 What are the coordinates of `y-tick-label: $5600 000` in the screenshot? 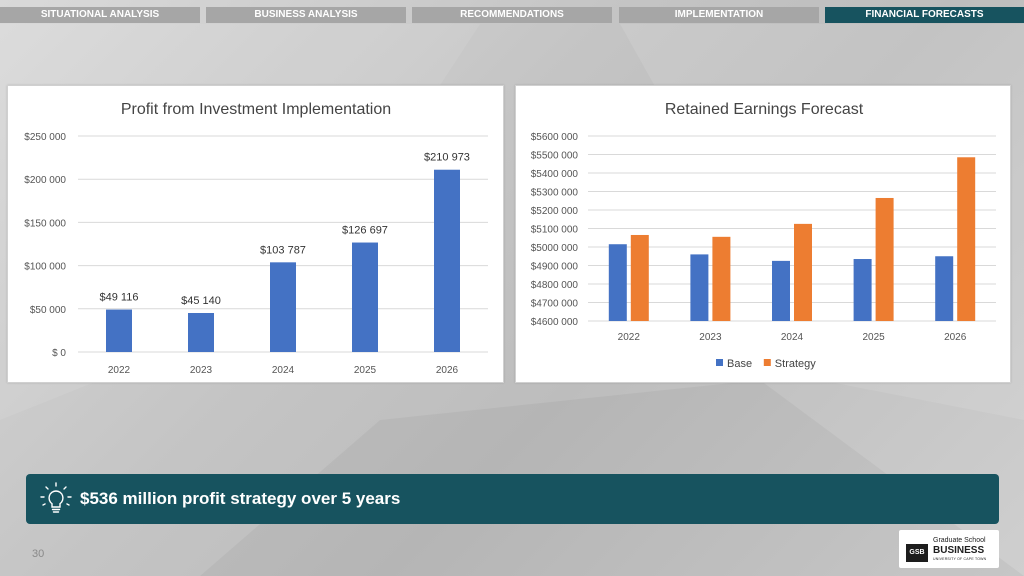 It's located at (555, 137).